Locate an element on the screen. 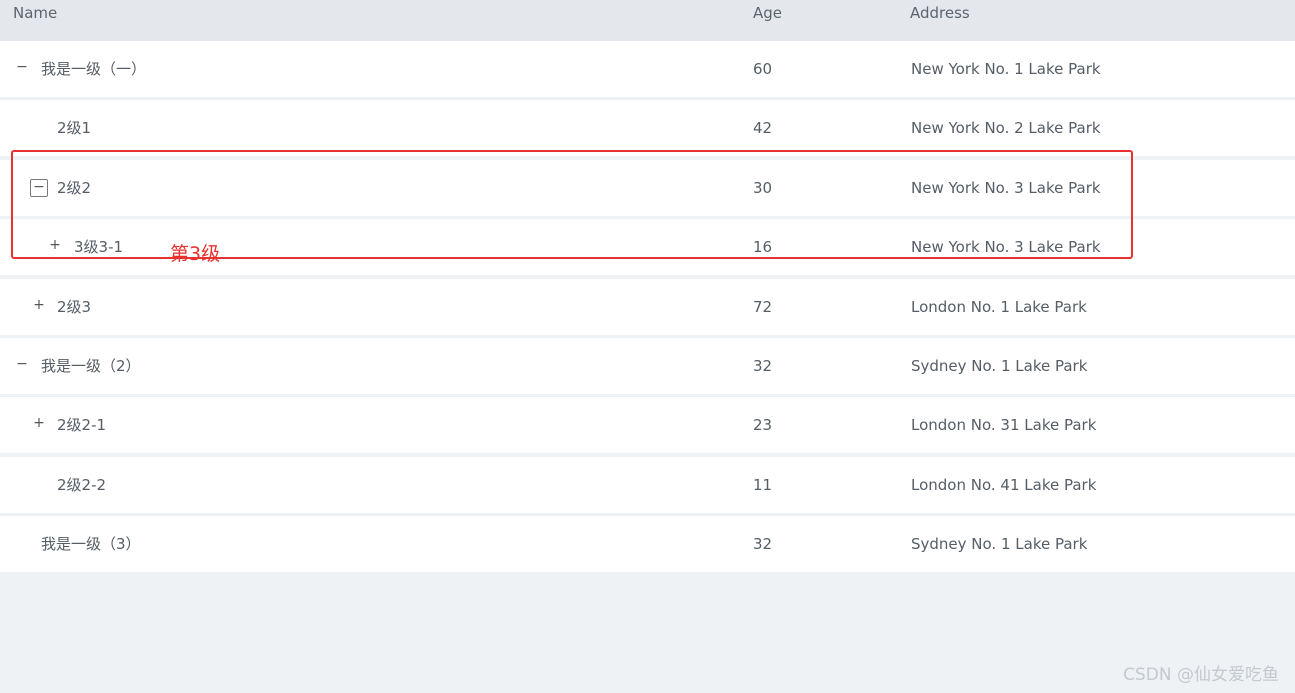 Image resolution: width=1295 pixels, height=693 pixels. watermark: CSDN @仙女爱吃鱼 is located at coordinates (1201, 675).